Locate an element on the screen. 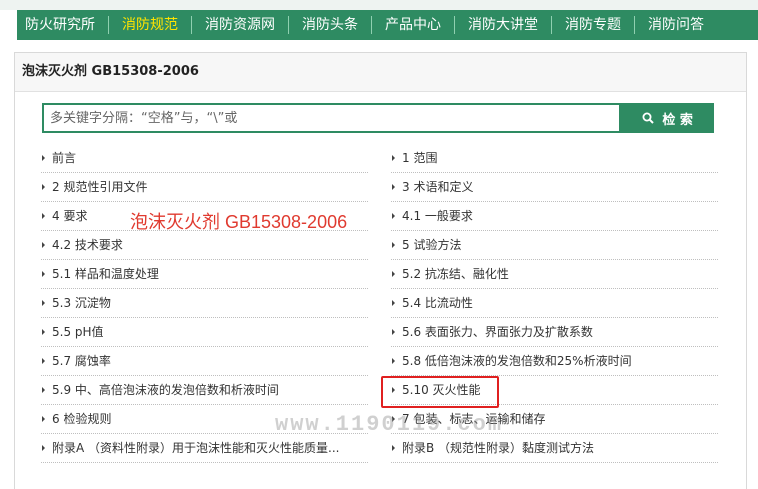 The height and width of the screenshot is (489, 758). toc-item-label: 5.7 腐蚀率 is located at coordinates (81, 360).